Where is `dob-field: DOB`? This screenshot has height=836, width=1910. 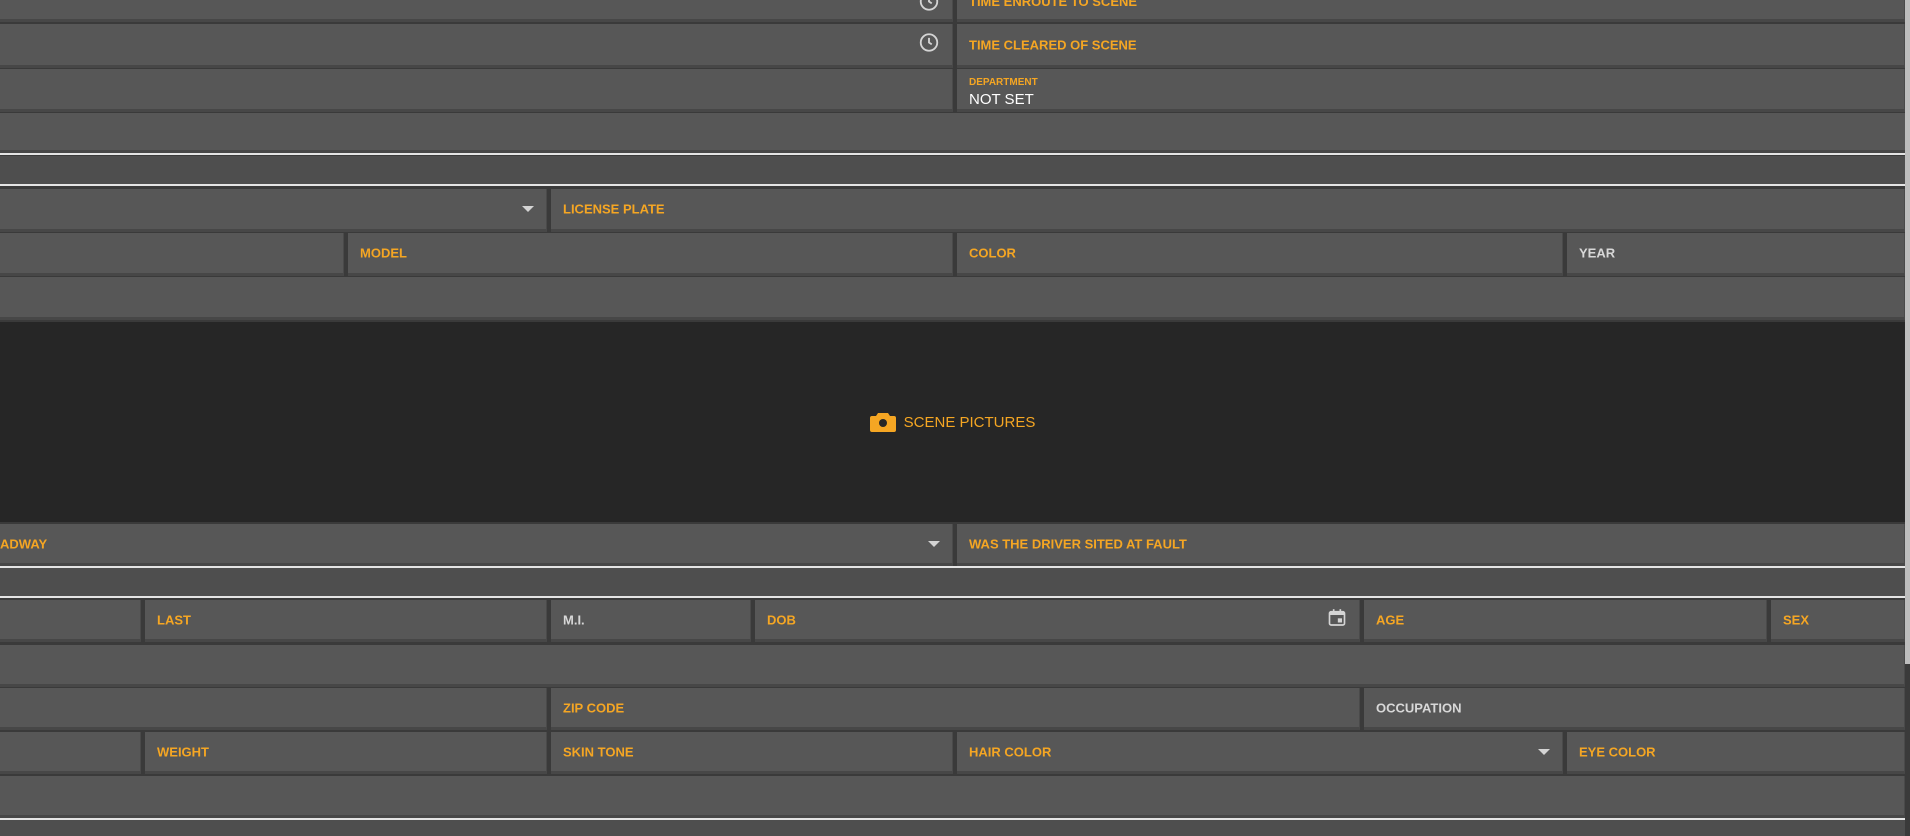 dob-field: DOB is located at coordinates (1057, 621).